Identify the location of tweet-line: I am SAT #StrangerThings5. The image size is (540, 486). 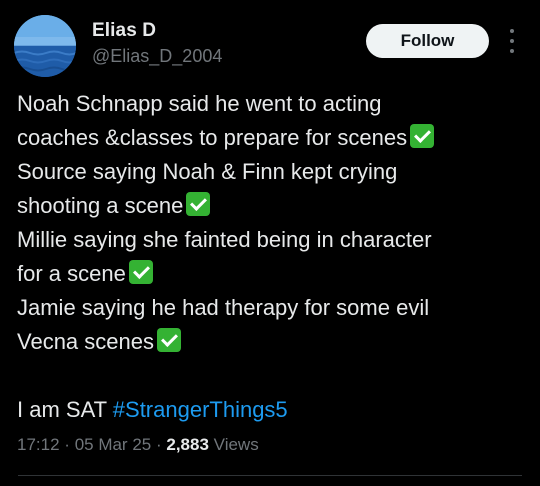
(152, 409).